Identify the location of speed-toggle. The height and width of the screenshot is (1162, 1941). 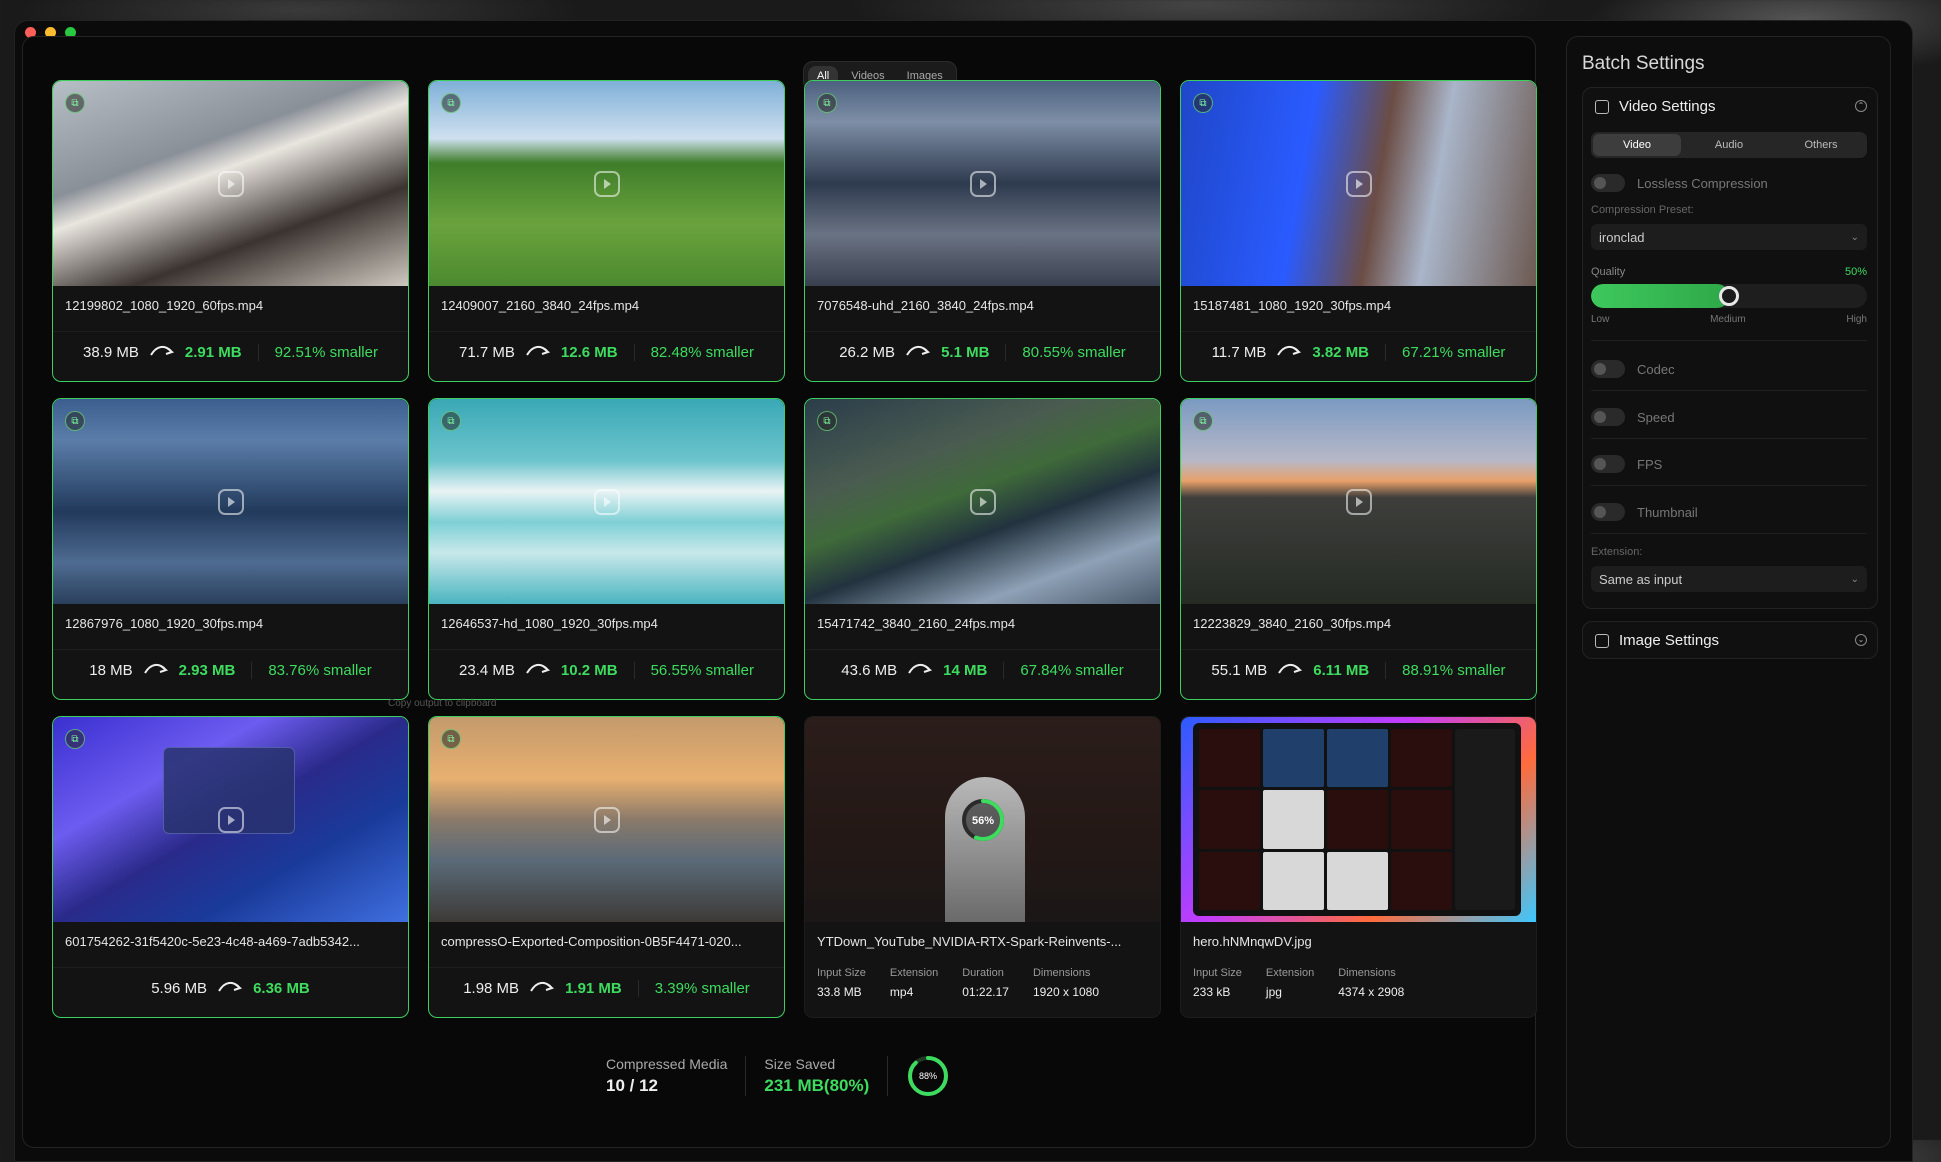
(1608, 417).